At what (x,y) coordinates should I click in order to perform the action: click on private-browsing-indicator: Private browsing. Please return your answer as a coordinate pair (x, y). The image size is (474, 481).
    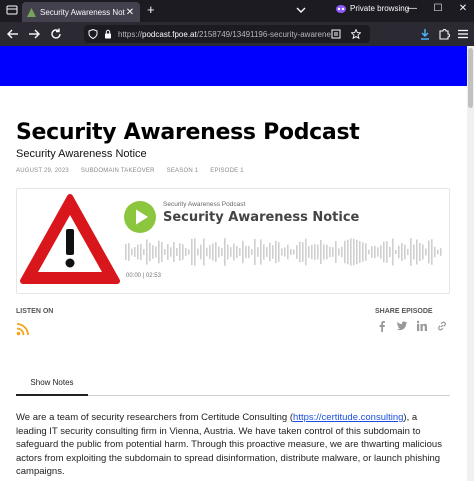
    Looking at the image, I should click on (372, 8).